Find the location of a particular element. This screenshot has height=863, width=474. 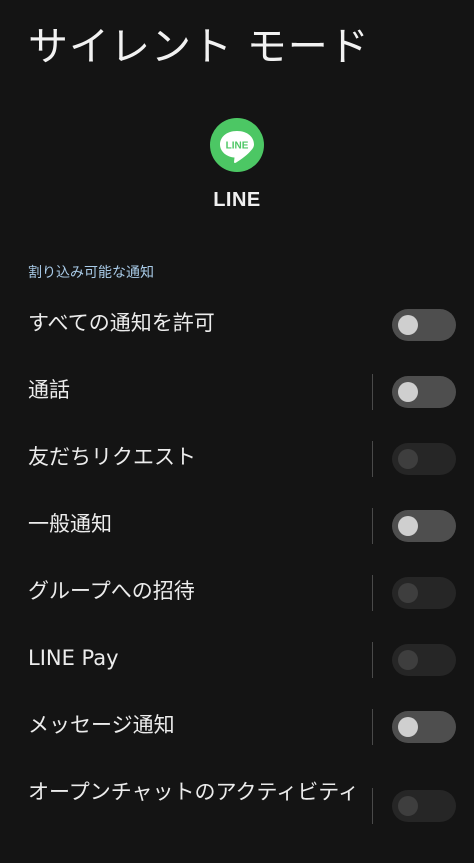

setting-label: グループへの招待 is located at coordinates (111, 591).